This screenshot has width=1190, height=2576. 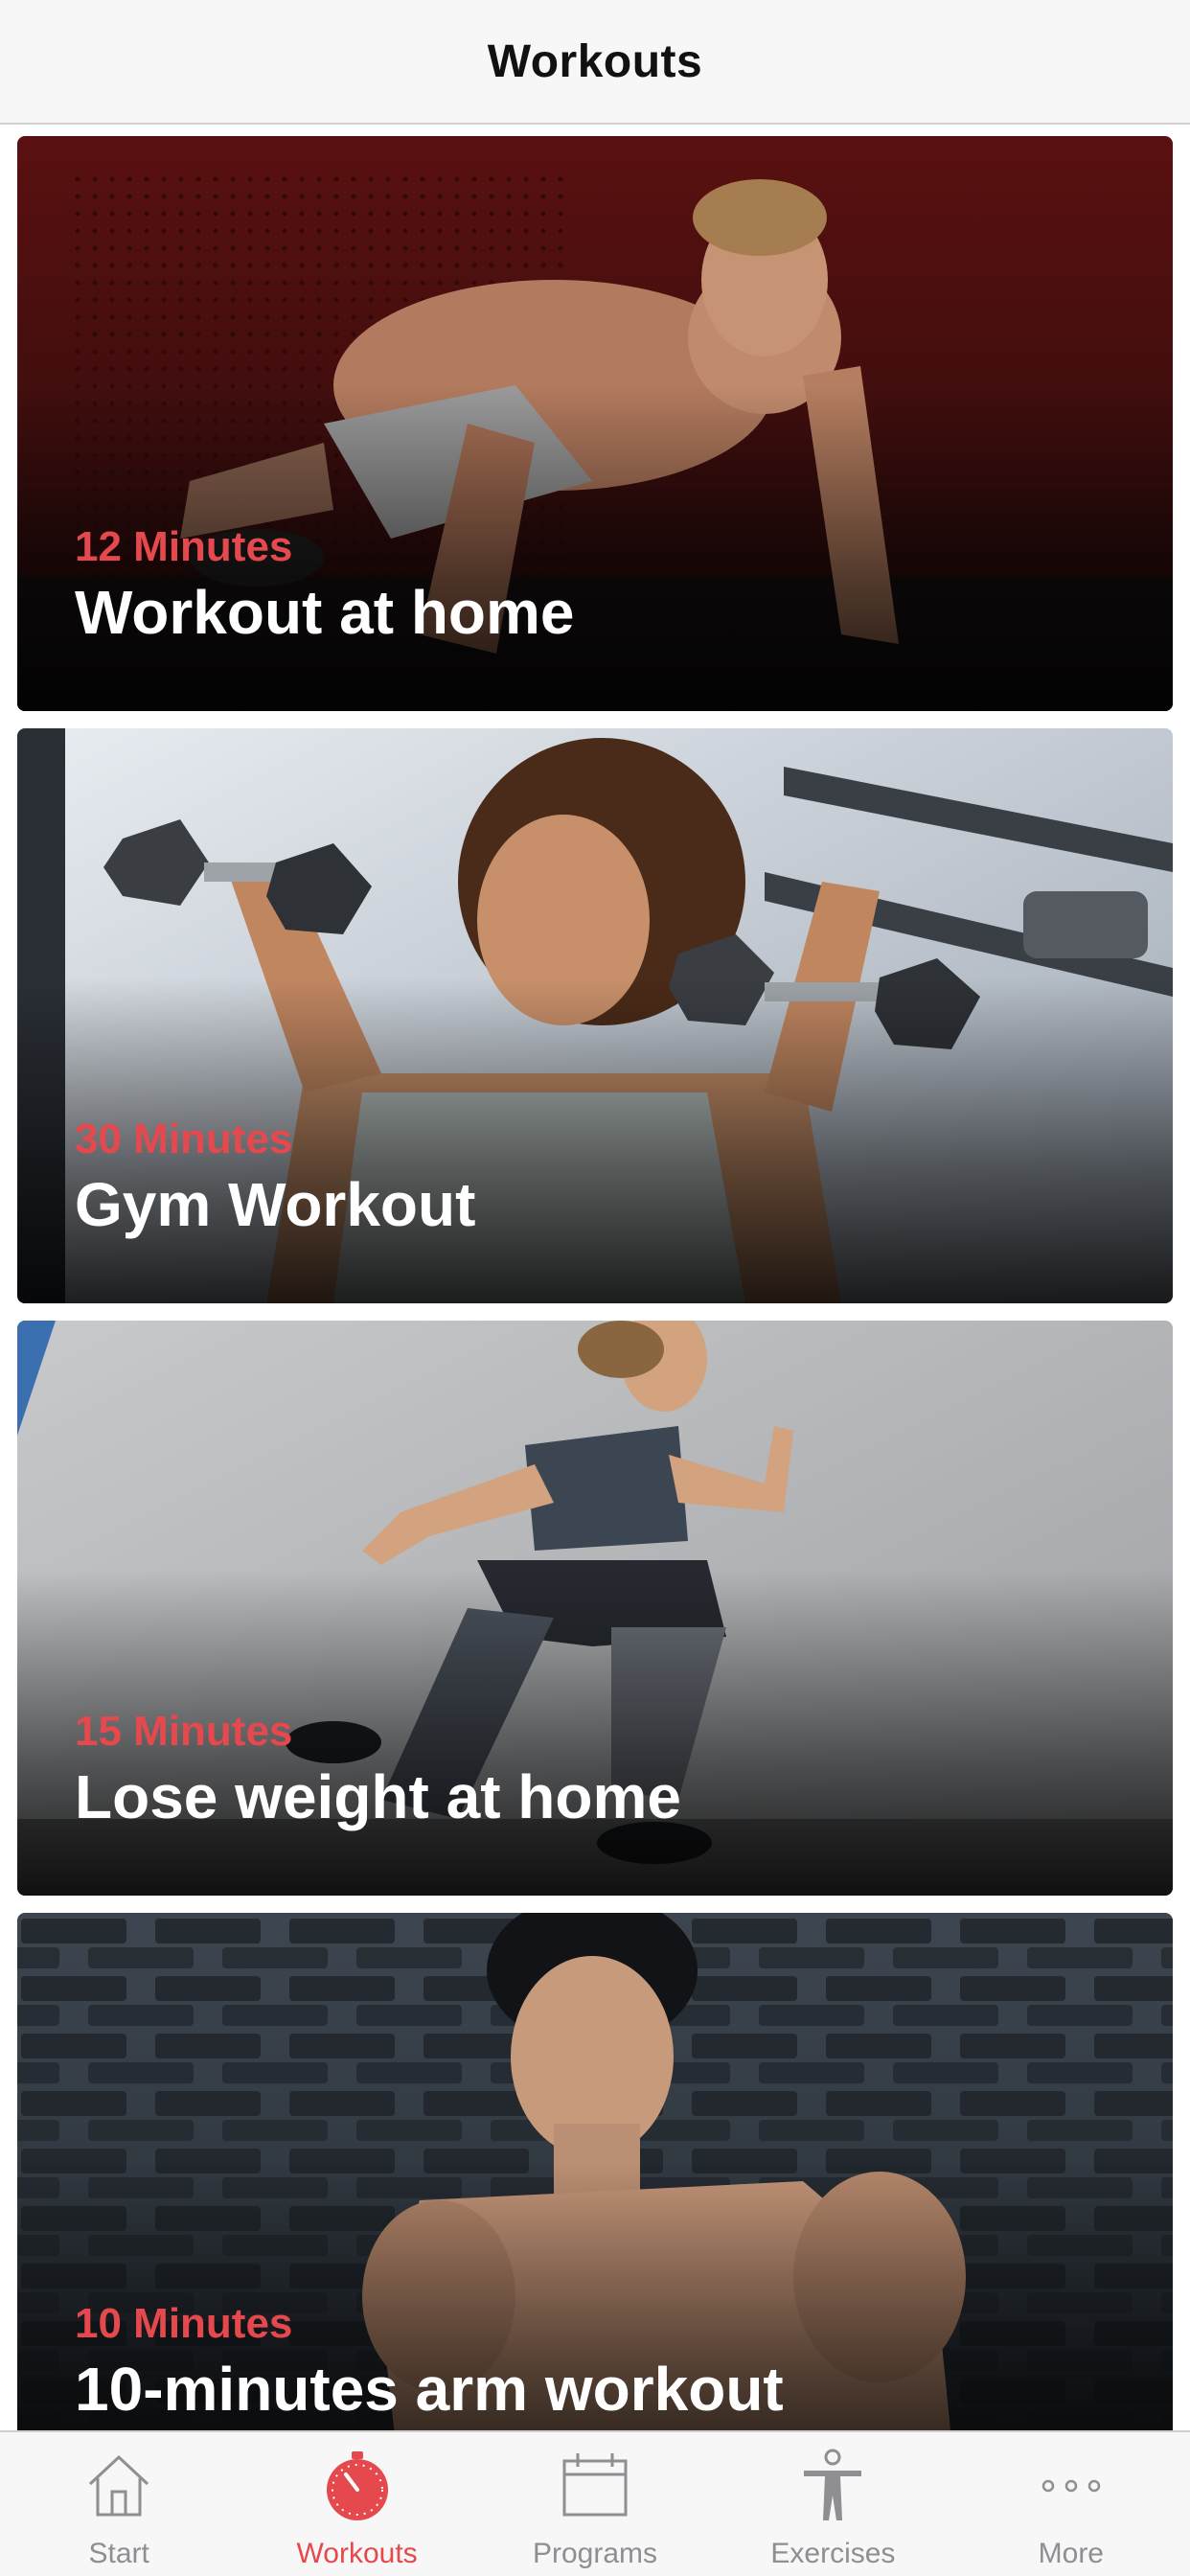 What do you see at coordinates (833, 2553) in the screenshot?
I see `tab-label: Exercises` at bounding box center [833, 2553].